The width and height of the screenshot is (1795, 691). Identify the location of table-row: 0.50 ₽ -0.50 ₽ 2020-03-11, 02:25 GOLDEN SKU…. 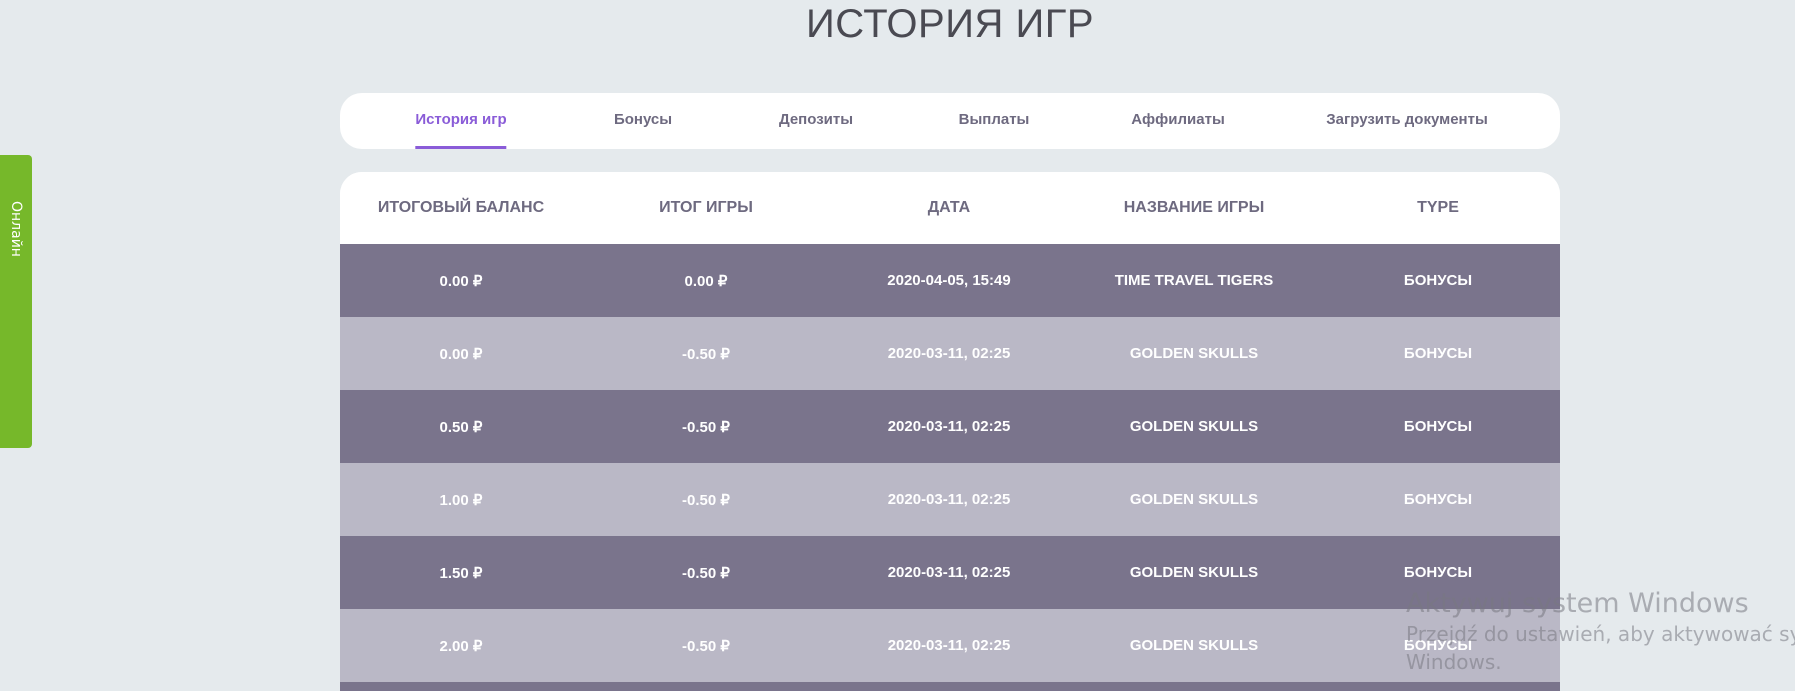
(950, 426).